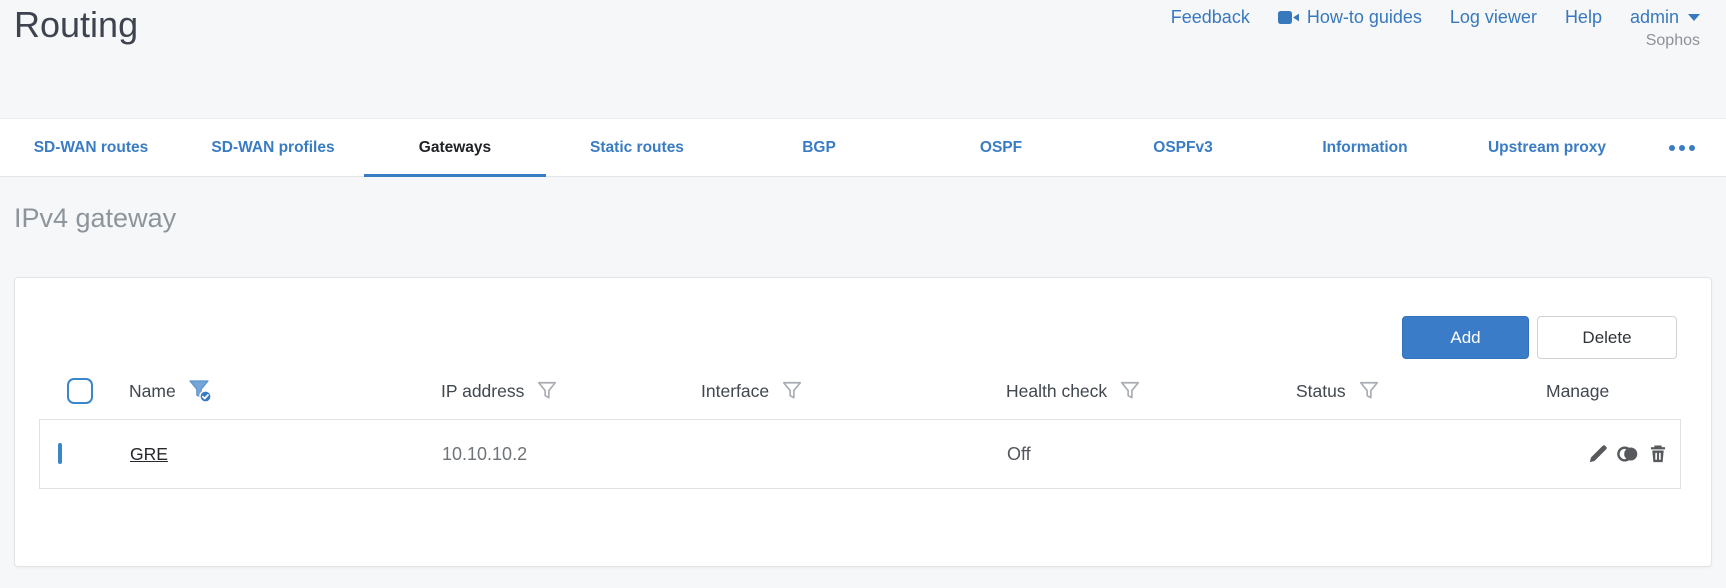 This screenshot has height=588, width=1726. I want to click on caret-down-icon, so click(1694, 17).